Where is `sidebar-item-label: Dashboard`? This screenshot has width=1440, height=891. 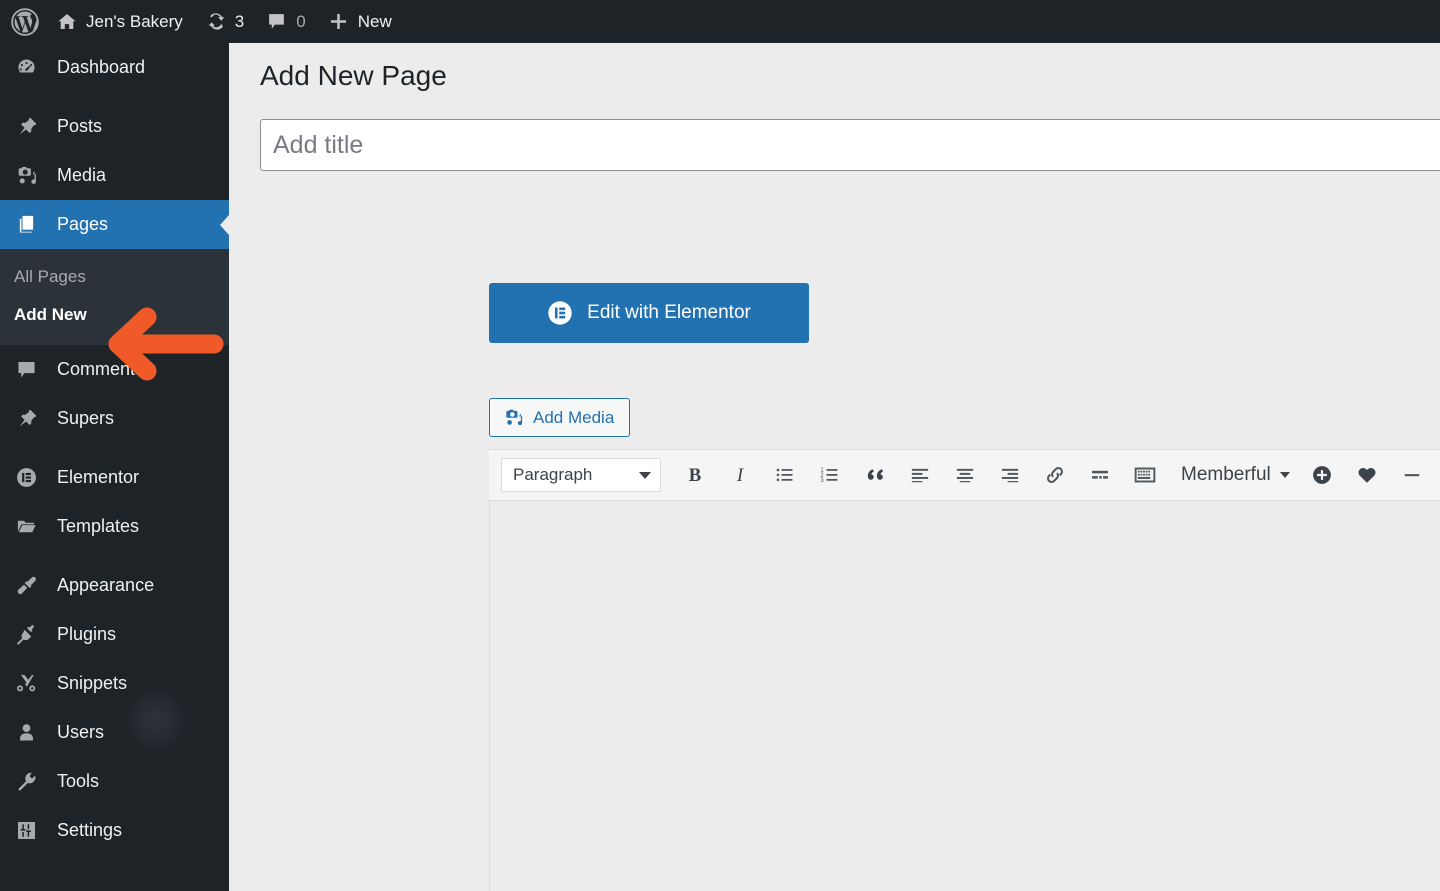
sidebar-item-label: Dashboard is located at coordinates (101, 67).